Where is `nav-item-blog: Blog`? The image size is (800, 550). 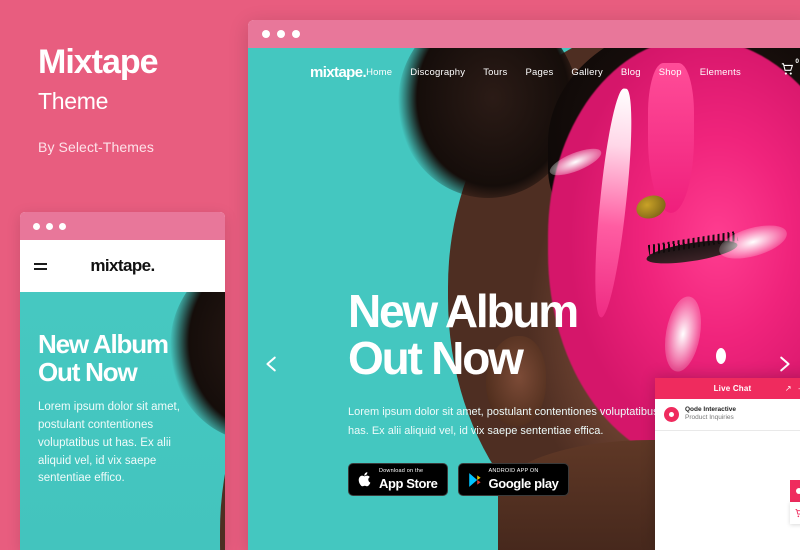 nav-item-blog: Blog is located at coordinates (631, 72).